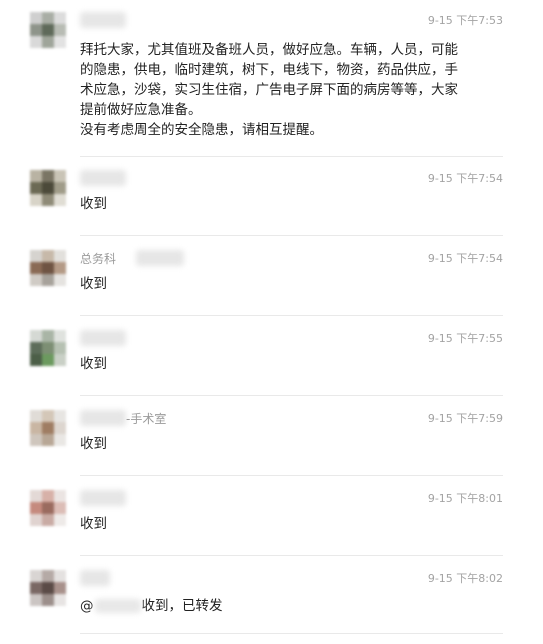 Image resolution: width=543 pixels, height=644 pixels. Describe the element at coordinates (87, 606) in the screenshot. I see `mention-symbol: @` at that location.